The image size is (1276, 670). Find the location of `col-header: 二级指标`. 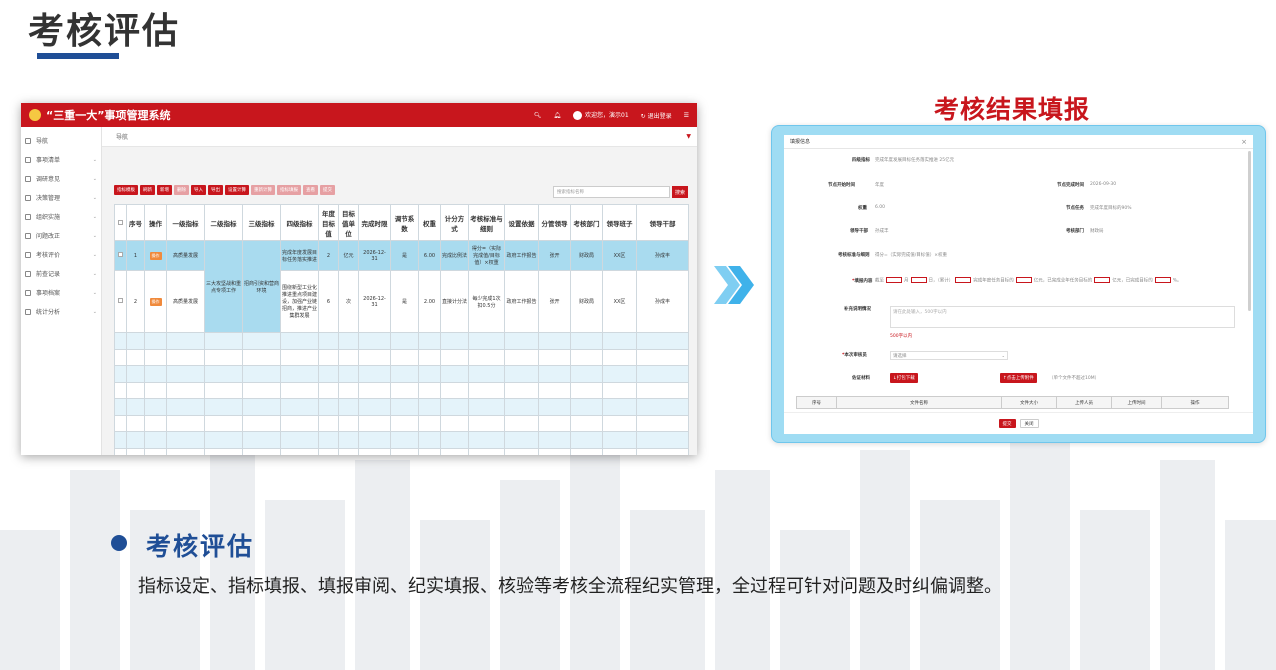

col-header: 二级指标 is located at coordinates (223, 222).